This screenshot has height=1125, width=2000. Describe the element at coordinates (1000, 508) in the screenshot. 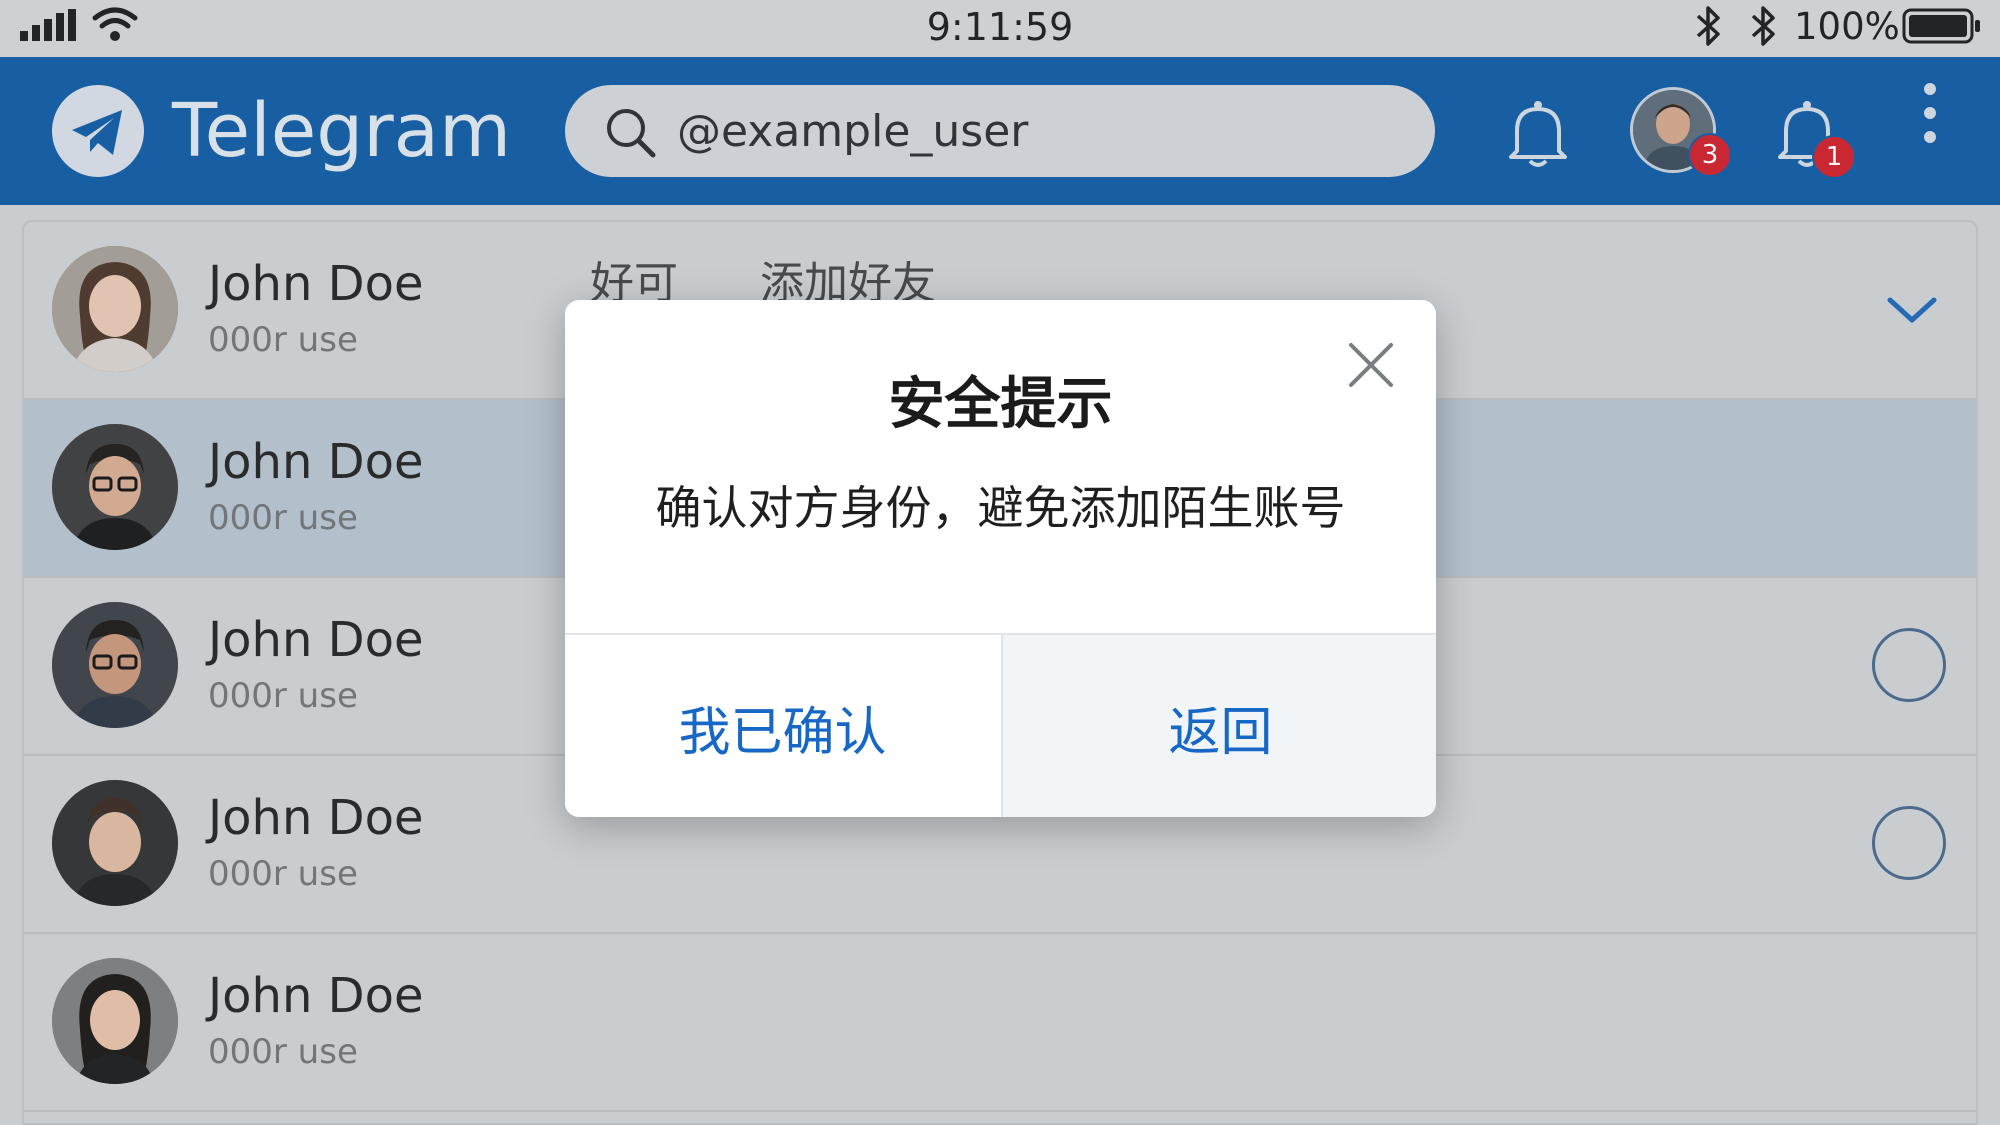

I see `dialog-message: 确认对方身份，避免添加陌生账号` at that location.